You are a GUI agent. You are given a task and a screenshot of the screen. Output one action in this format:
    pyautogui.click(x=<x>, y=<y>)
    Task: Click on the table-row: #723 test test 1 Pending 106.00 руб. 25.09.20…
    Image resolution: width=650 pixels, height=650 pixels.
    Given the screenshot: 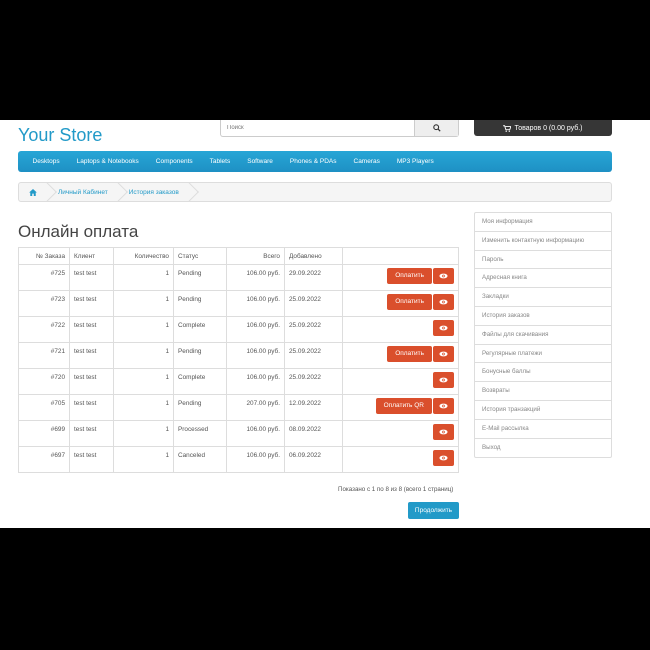 What is the action you would take?
    pyautogui.click(x=238, y=303)
    